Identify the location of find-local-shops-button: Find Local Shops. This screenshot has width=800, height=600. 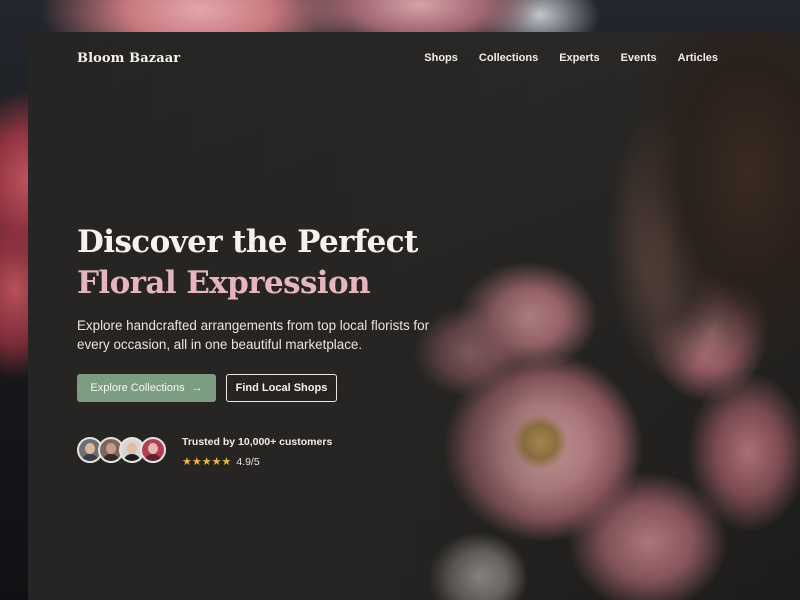
(281, 388).